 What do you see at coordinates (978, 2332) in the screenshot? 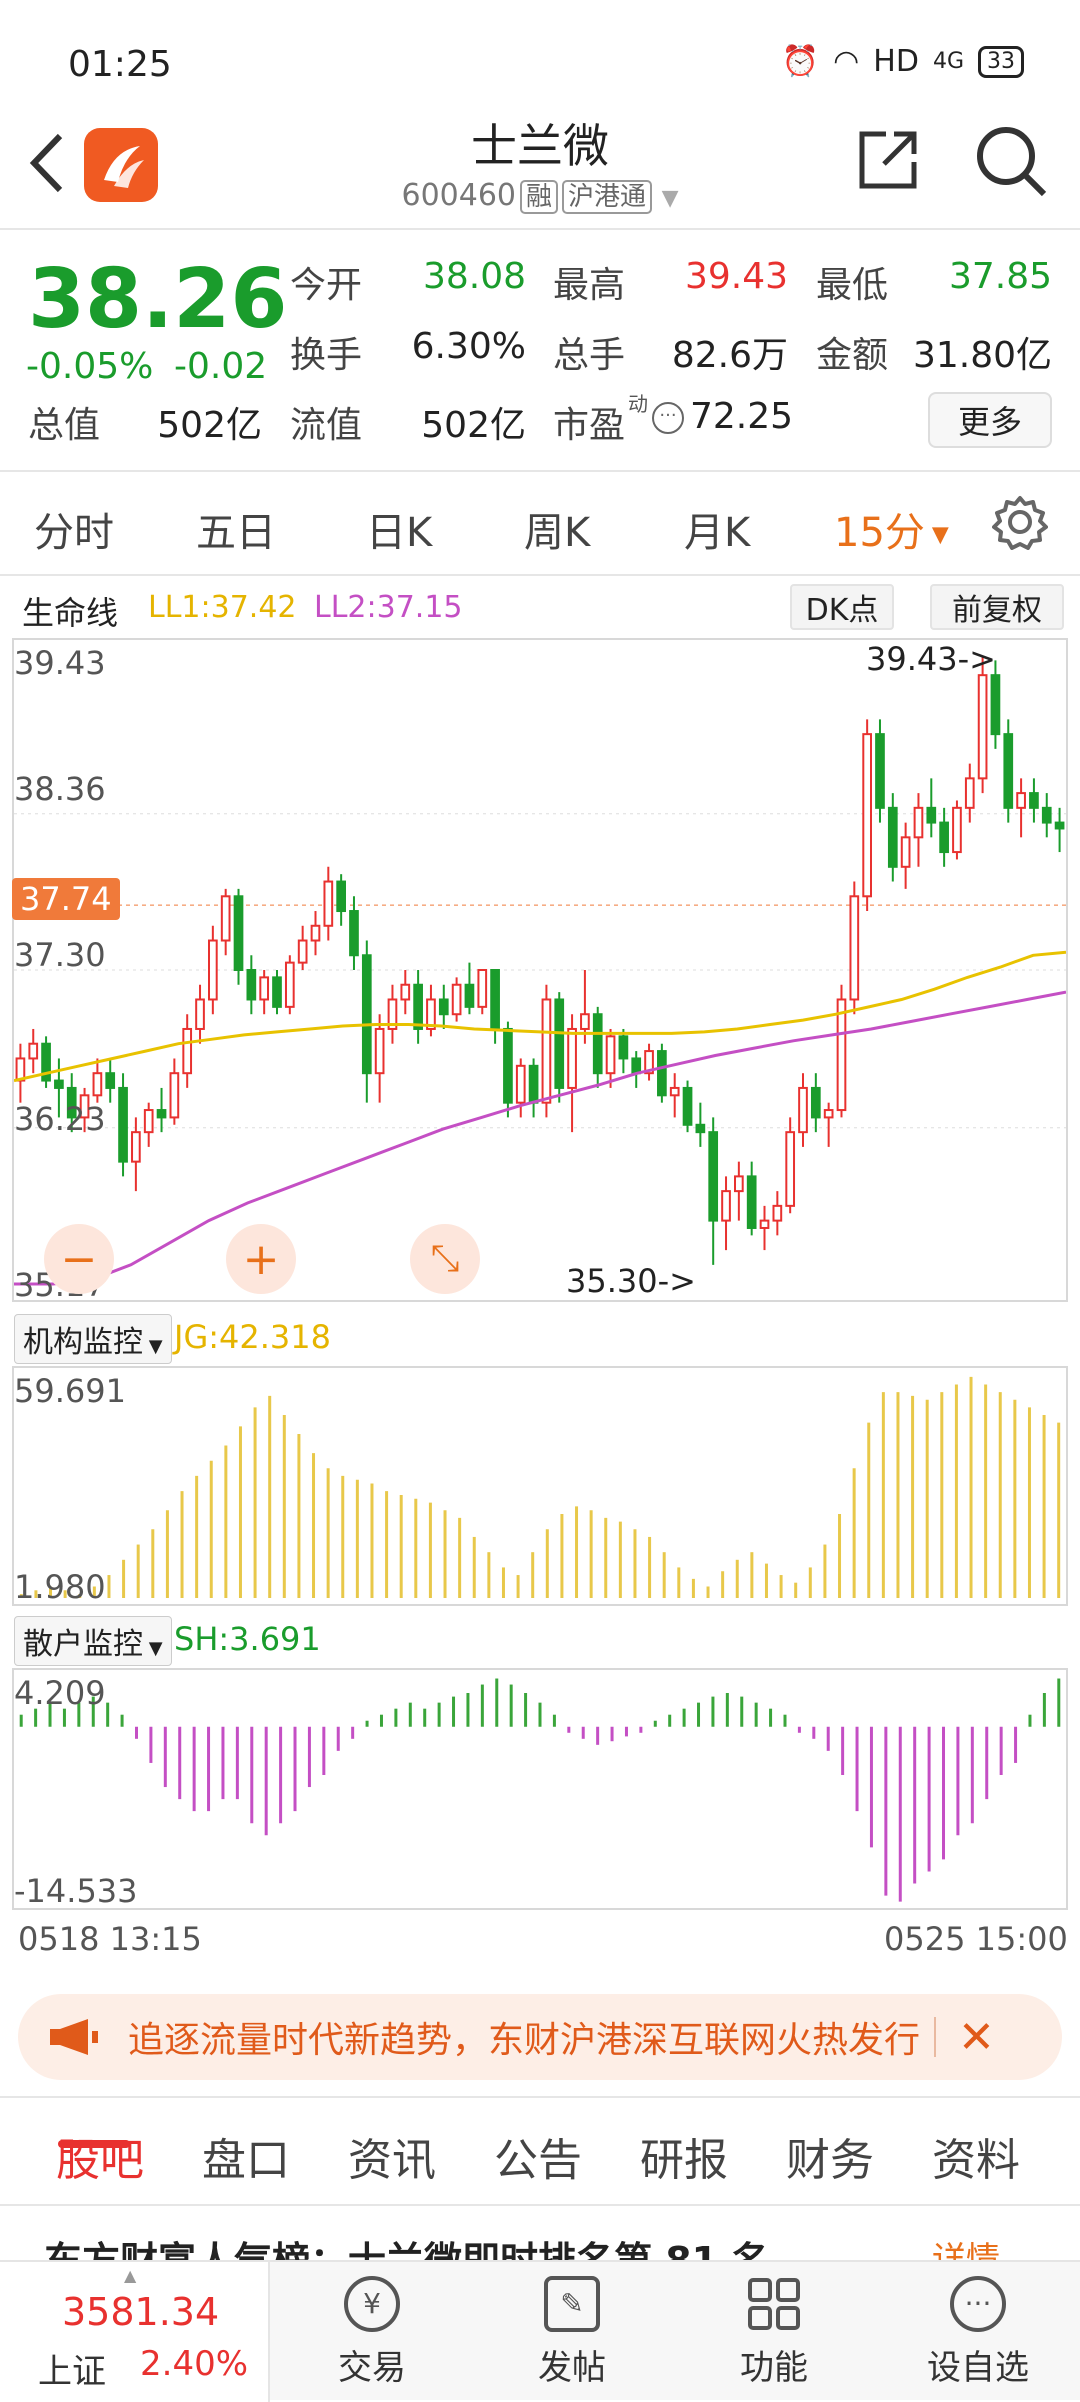
I see `nav-add-watchlist: ··· 设自选` at bounding box center [978, 2332].